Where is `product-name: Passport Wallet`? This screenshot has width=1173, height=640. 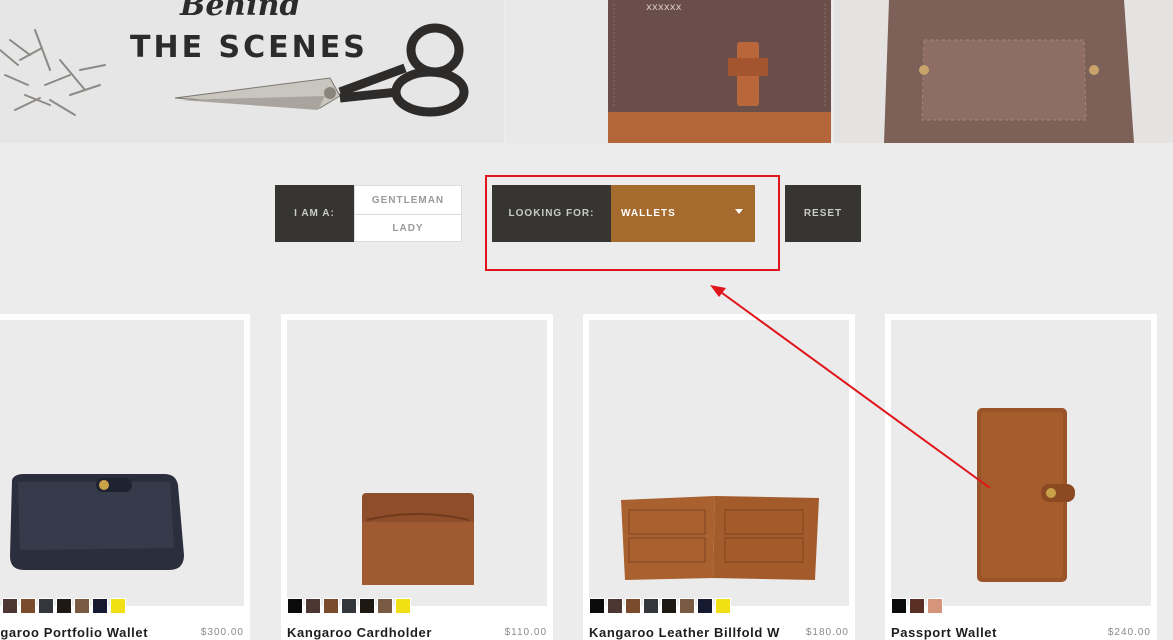 product-name: Passport Wallet is located at coordinates (944, 632).